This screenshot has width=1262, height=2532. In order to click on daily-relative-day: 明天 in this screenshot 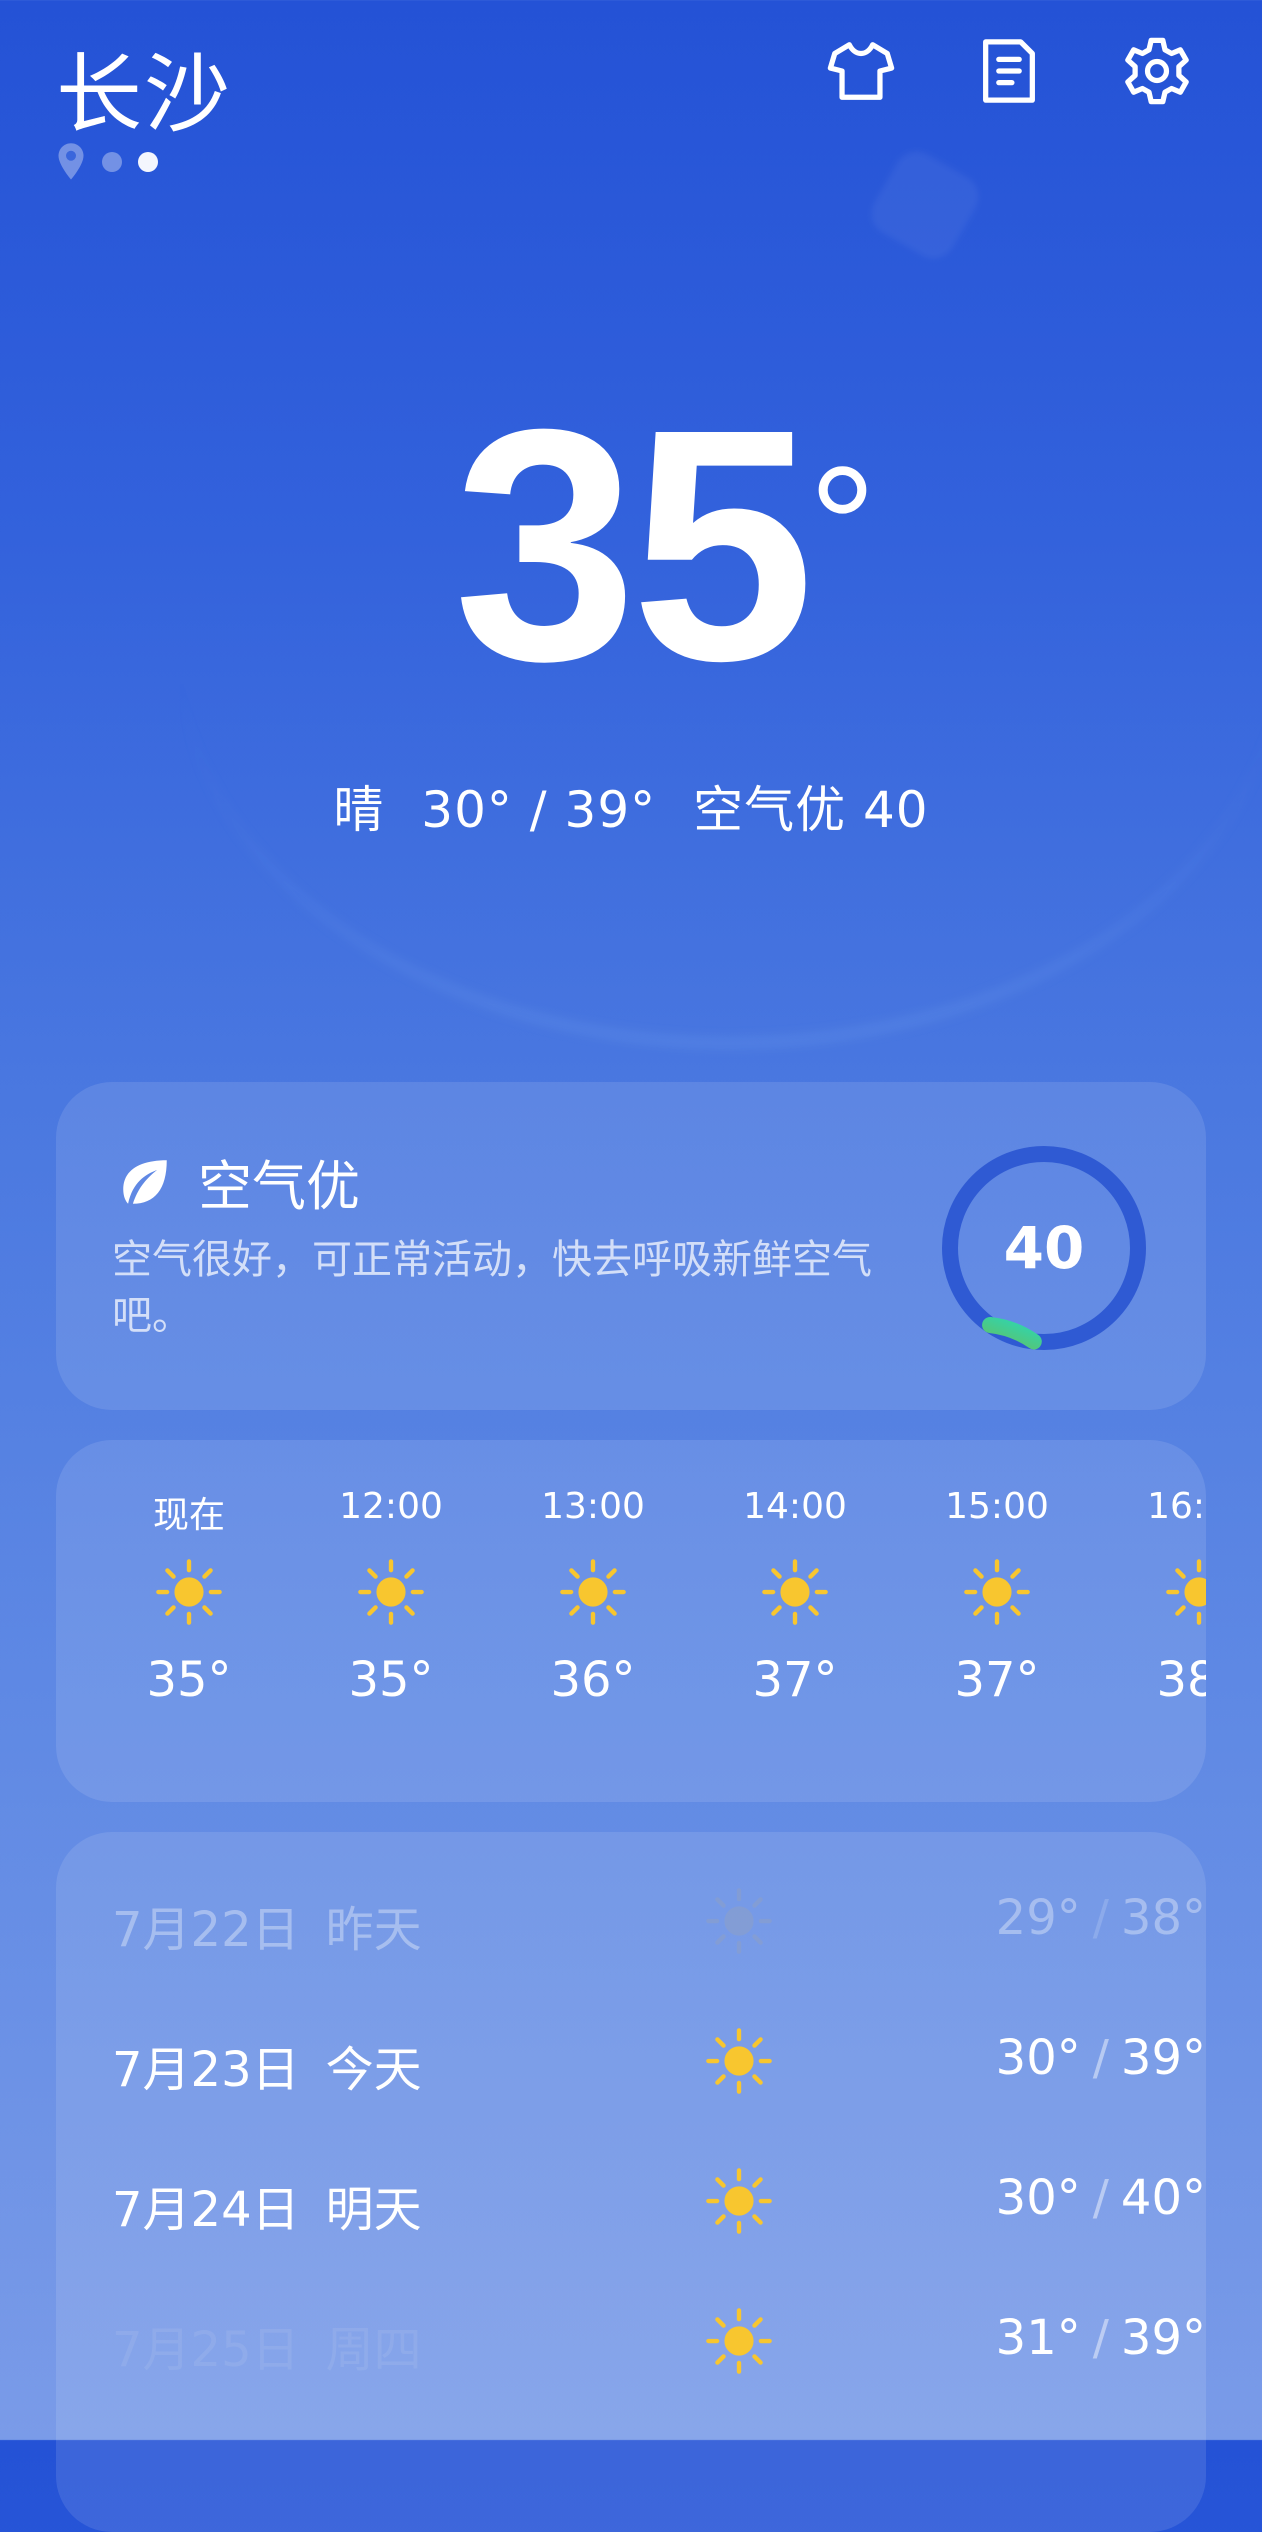, I will do `click(373, 2210)`.